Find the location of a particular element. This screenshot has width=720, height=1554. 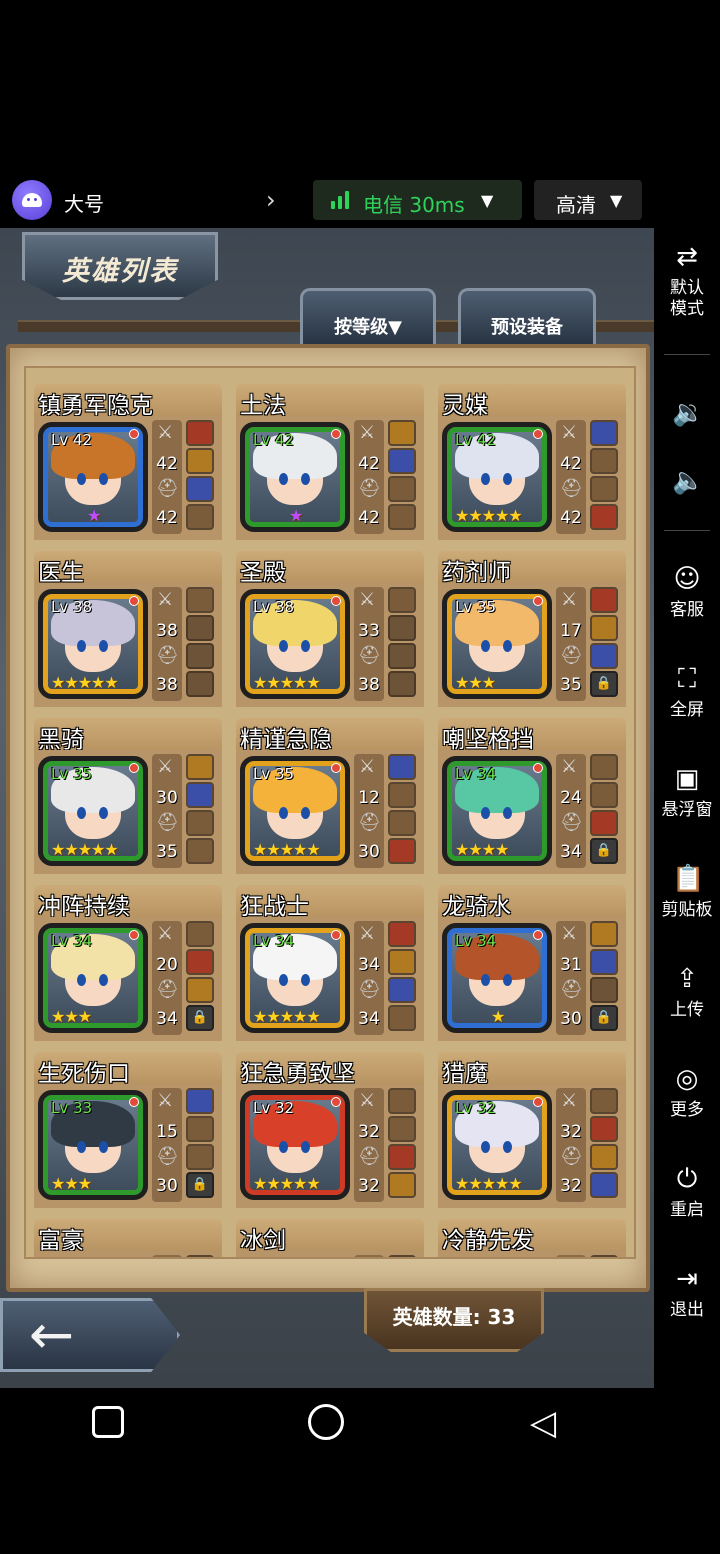

back-button: ← is located at coordinates (90, 1335).